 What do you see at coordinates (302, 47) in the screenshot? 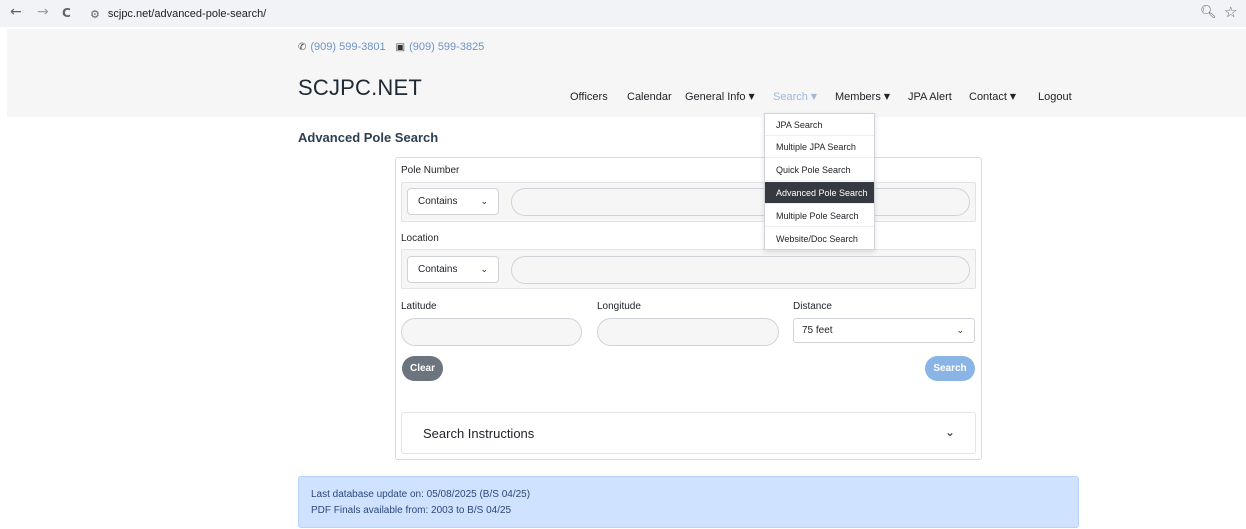
I see `phone-icon: ✆` at bounding box center [302, 47].